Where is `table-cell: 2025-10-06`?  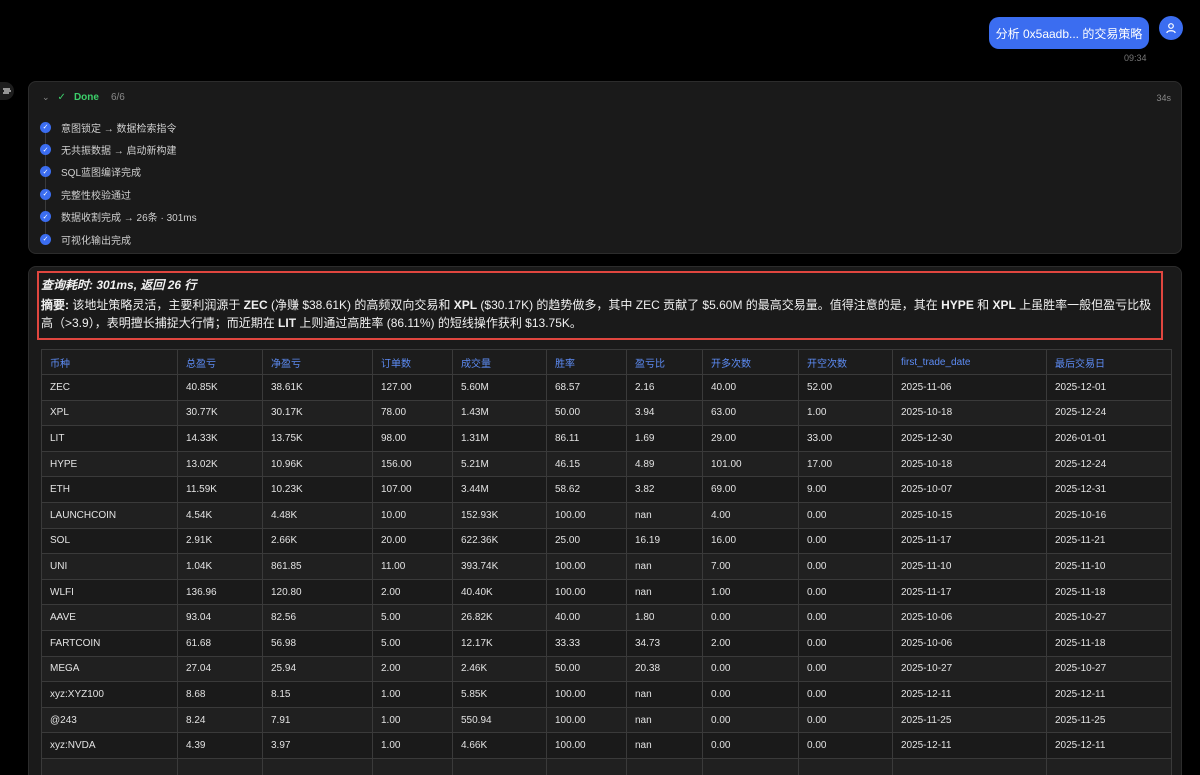 table-cell: 2025-10-06 is located at coordinates (969, 617).